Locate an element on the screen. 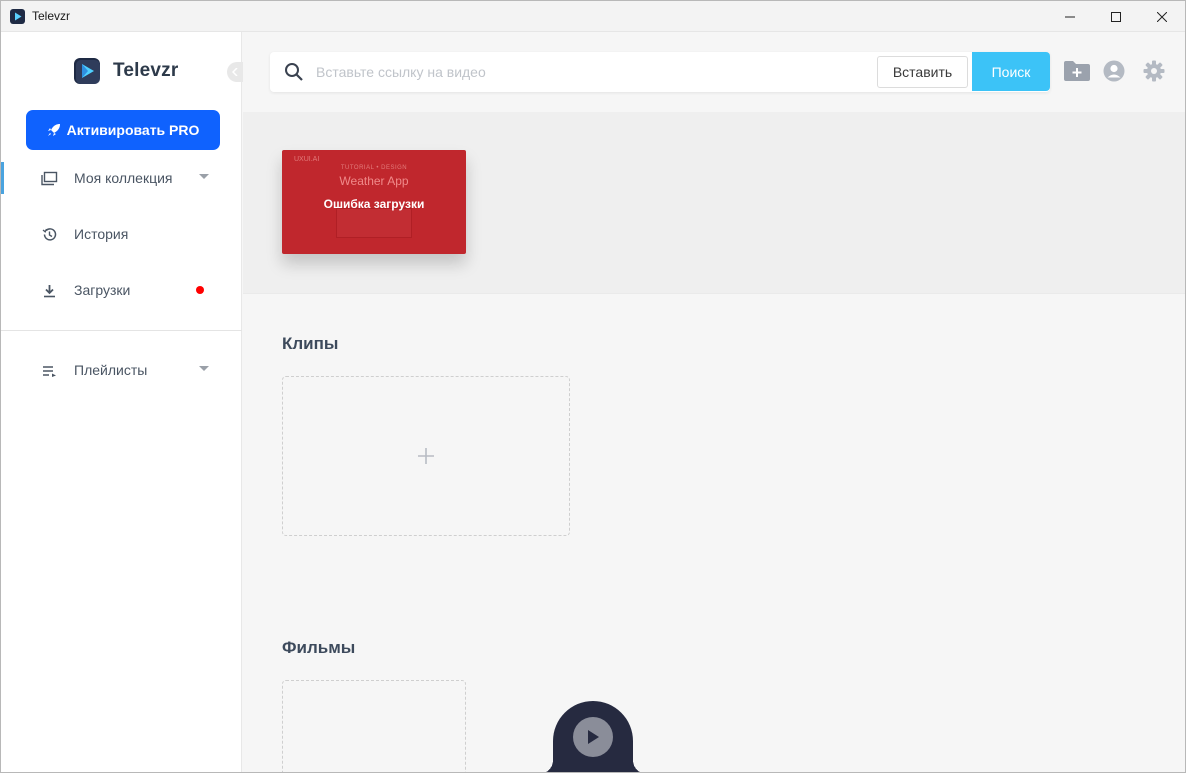 Image resolution: width=1186 pixels, height=773 pixels. play-icon is located at coordinates (593, 737).